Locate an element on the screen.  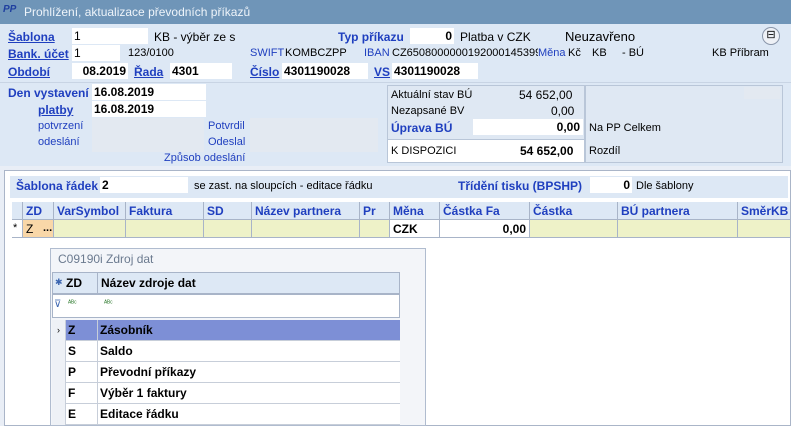
potvrdil-odeslal-box is located at coordinates (314, 135).